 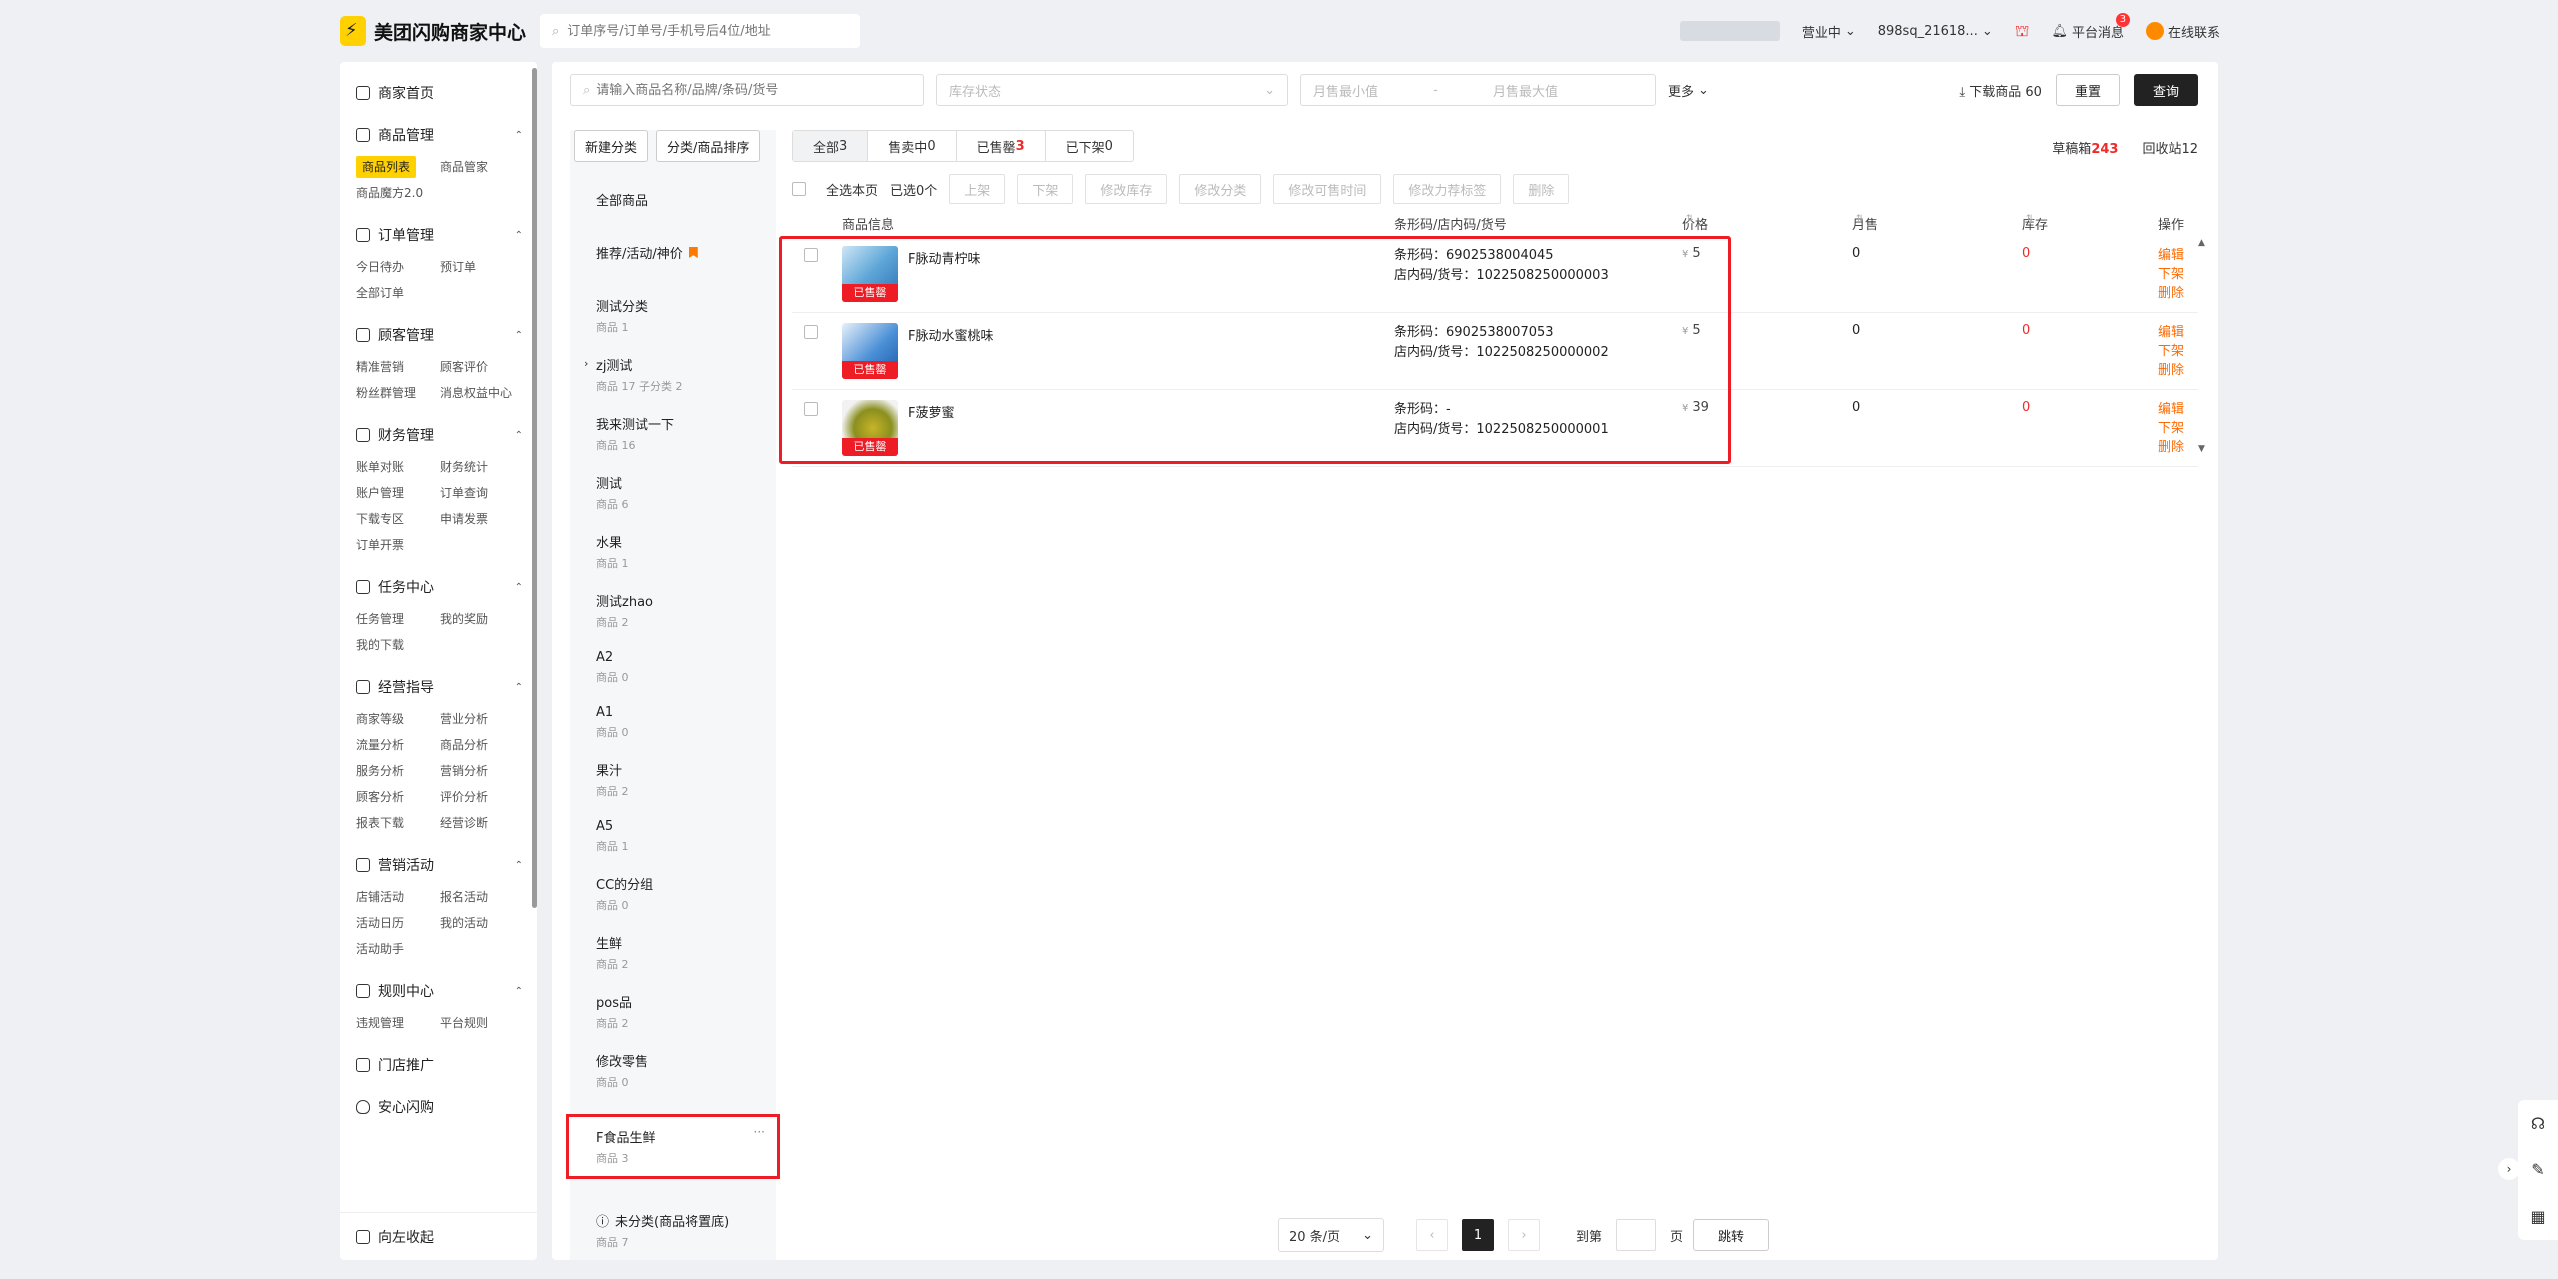 I want to click on sidebar-group-head: 顾客管理 ⌃, so click(x=439, y=335).